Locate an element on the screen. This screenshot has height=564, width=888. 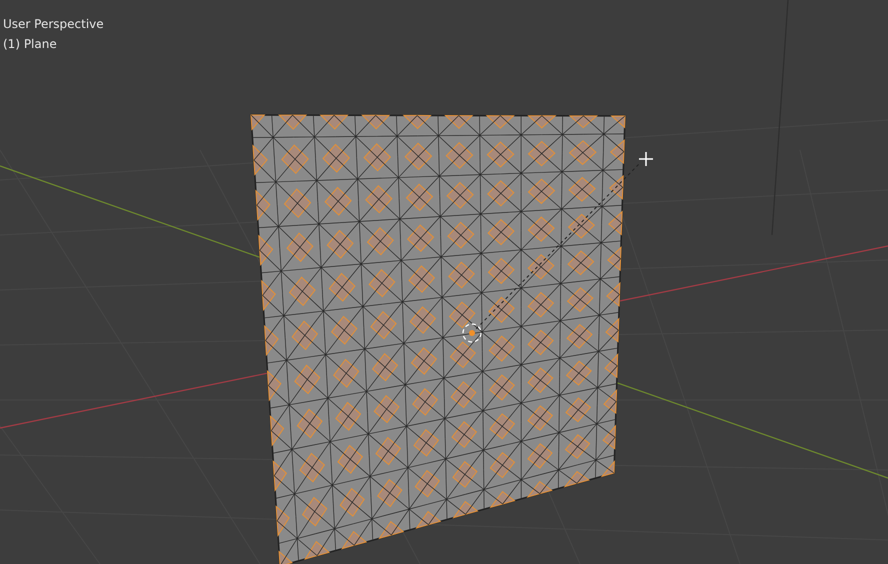
object-name: (1) Plane is located at coordinates (30, 44).